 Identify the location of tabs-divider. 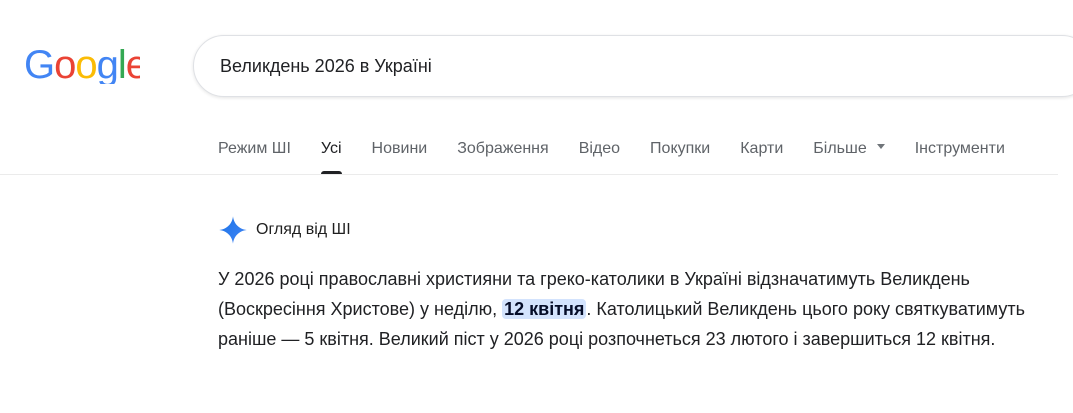
(529, 174).